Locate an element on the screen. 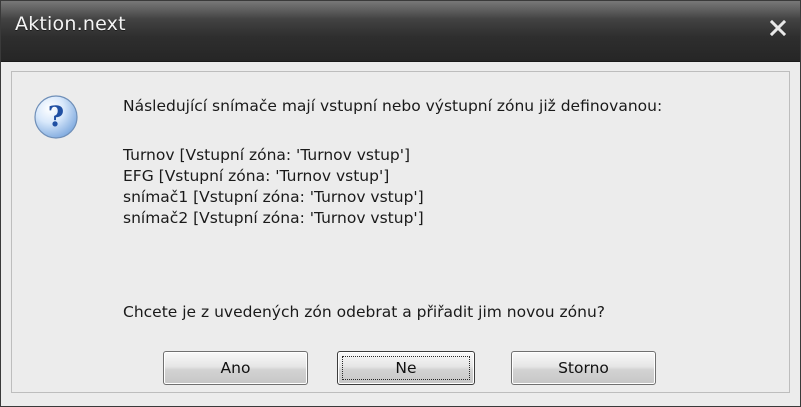 The width and height of the screenshot is (801, 407). focus-rectangle is located at coordinates (406, 368).